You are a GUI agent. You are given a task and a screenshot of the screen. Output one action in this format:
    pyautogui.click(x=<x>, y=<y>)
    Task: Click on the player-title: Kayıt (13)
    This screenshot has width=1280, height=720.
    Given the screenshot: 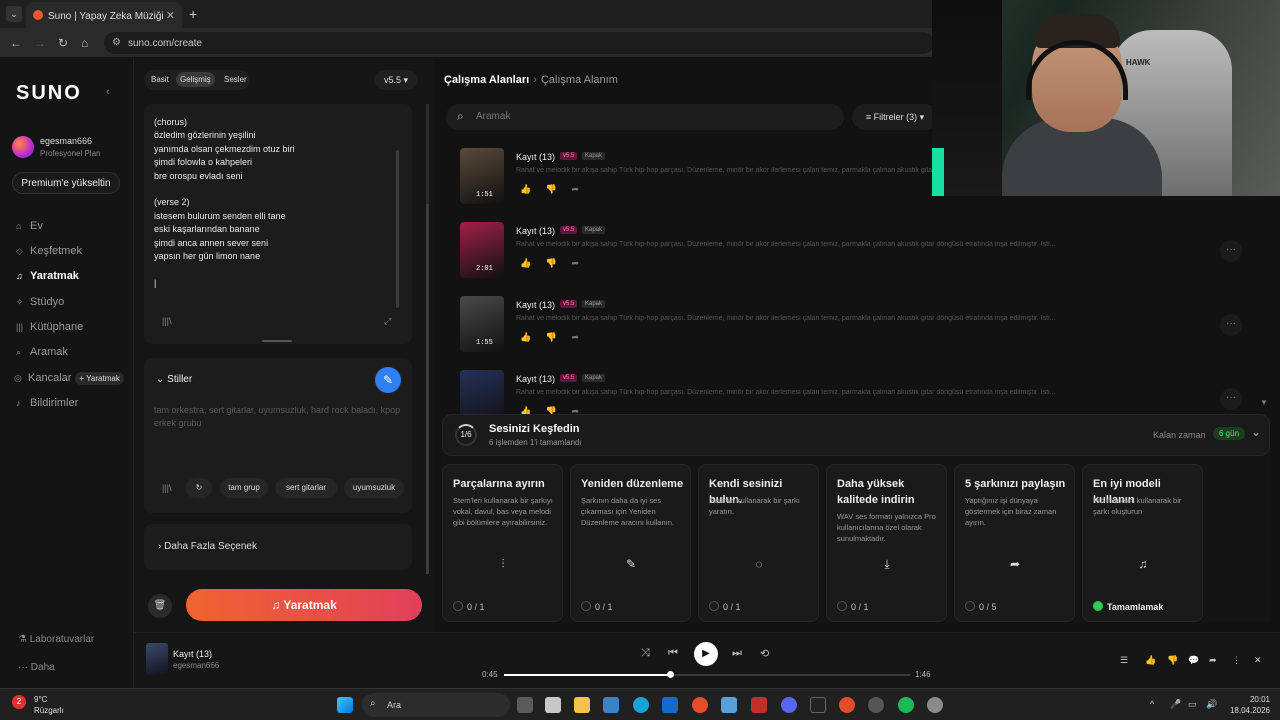 What is the action you would take?
    pyautogui.click(x=192, y=654)
    